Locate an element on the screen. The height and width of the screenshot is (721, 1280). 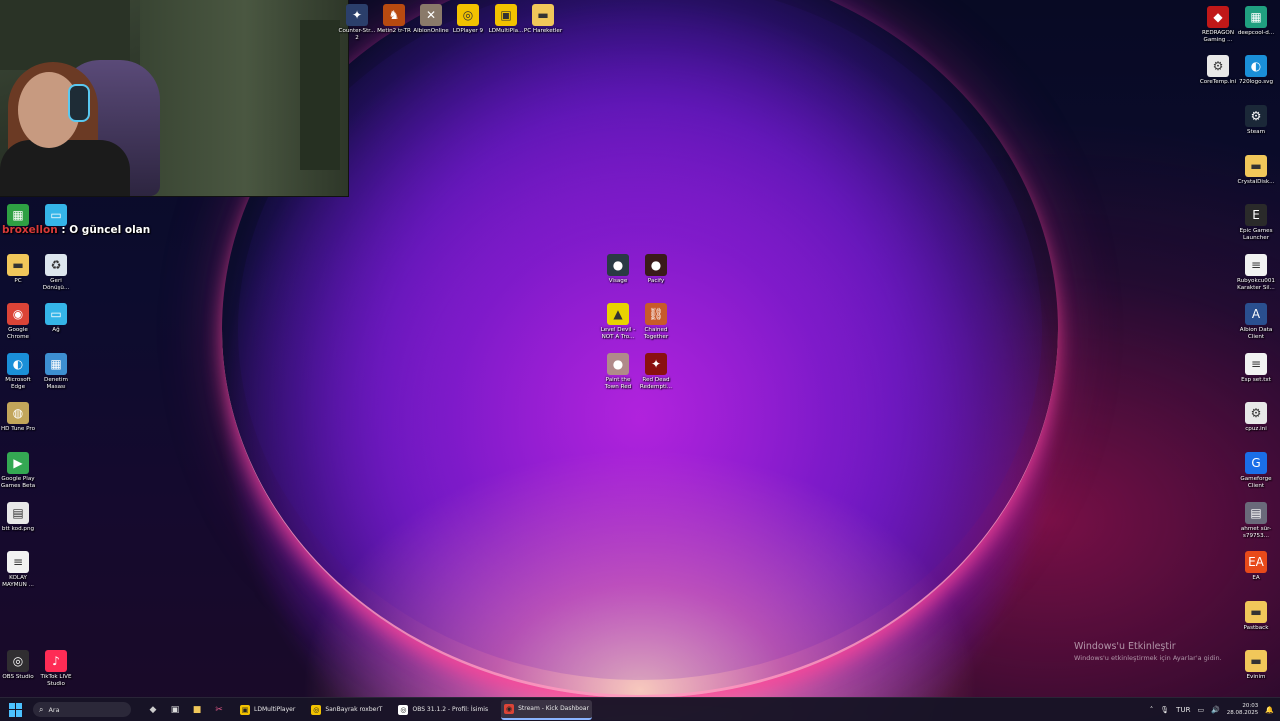
headset-icon is located at coordinates (79, 103).